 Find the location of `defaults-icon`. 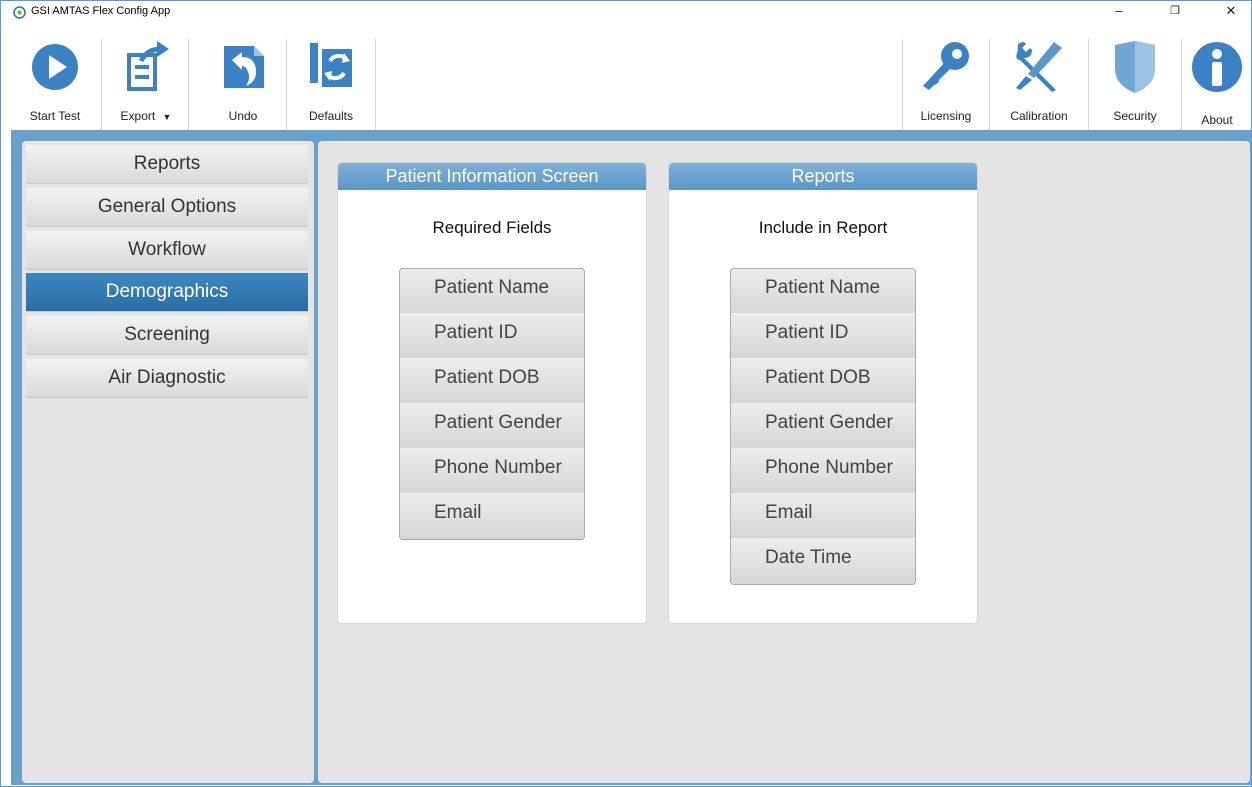

defaults-icon is located at coordinates (331, 67).